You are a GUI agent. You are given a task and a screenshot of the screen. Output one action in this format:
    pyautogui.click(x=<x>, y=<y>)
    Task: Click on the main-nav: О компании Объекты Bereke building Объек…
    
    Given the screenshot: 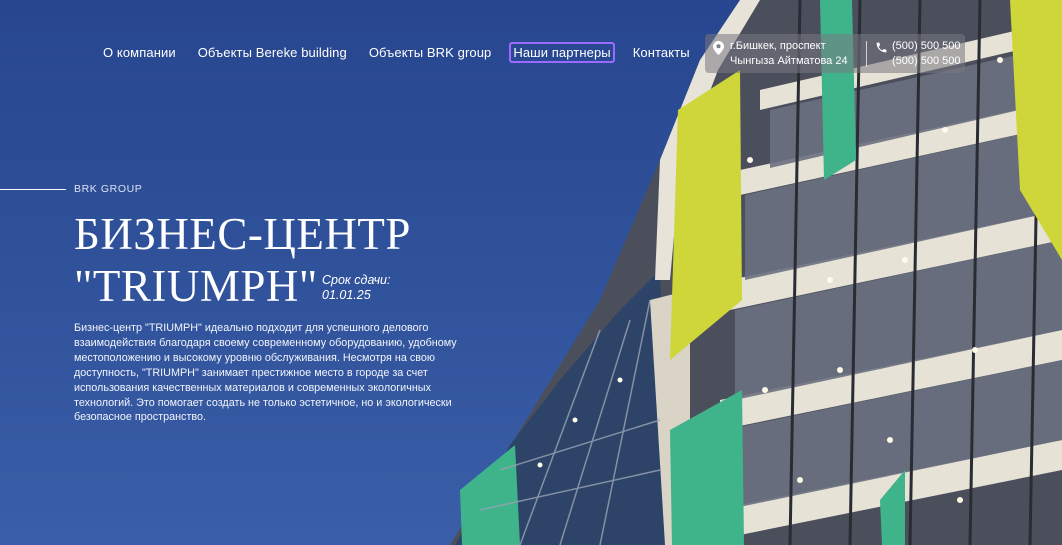 What is the action you would take?
    pyautogui.click(x=396, y=52)
    